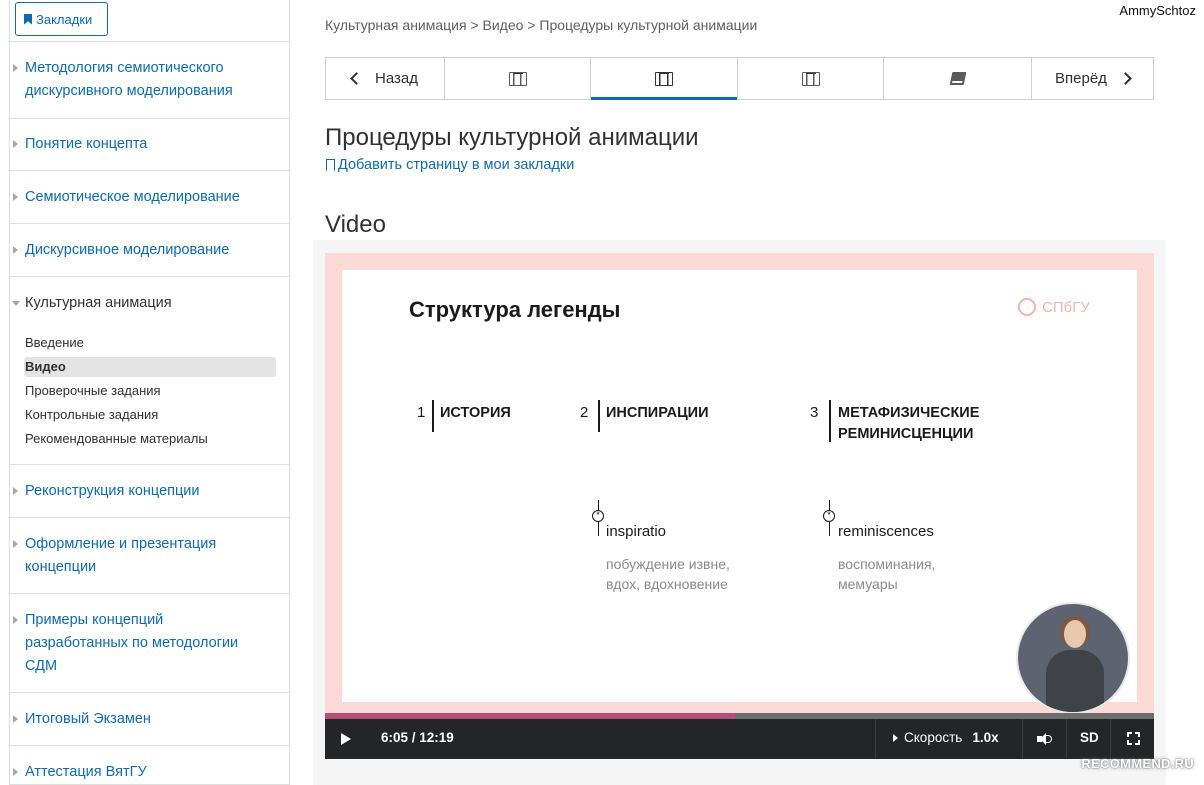 The height and width of the screenshot is (785, 1204). Describe the element at coordinates (28, 19) in the screenshot. I see `bookmark-icon` at that location.